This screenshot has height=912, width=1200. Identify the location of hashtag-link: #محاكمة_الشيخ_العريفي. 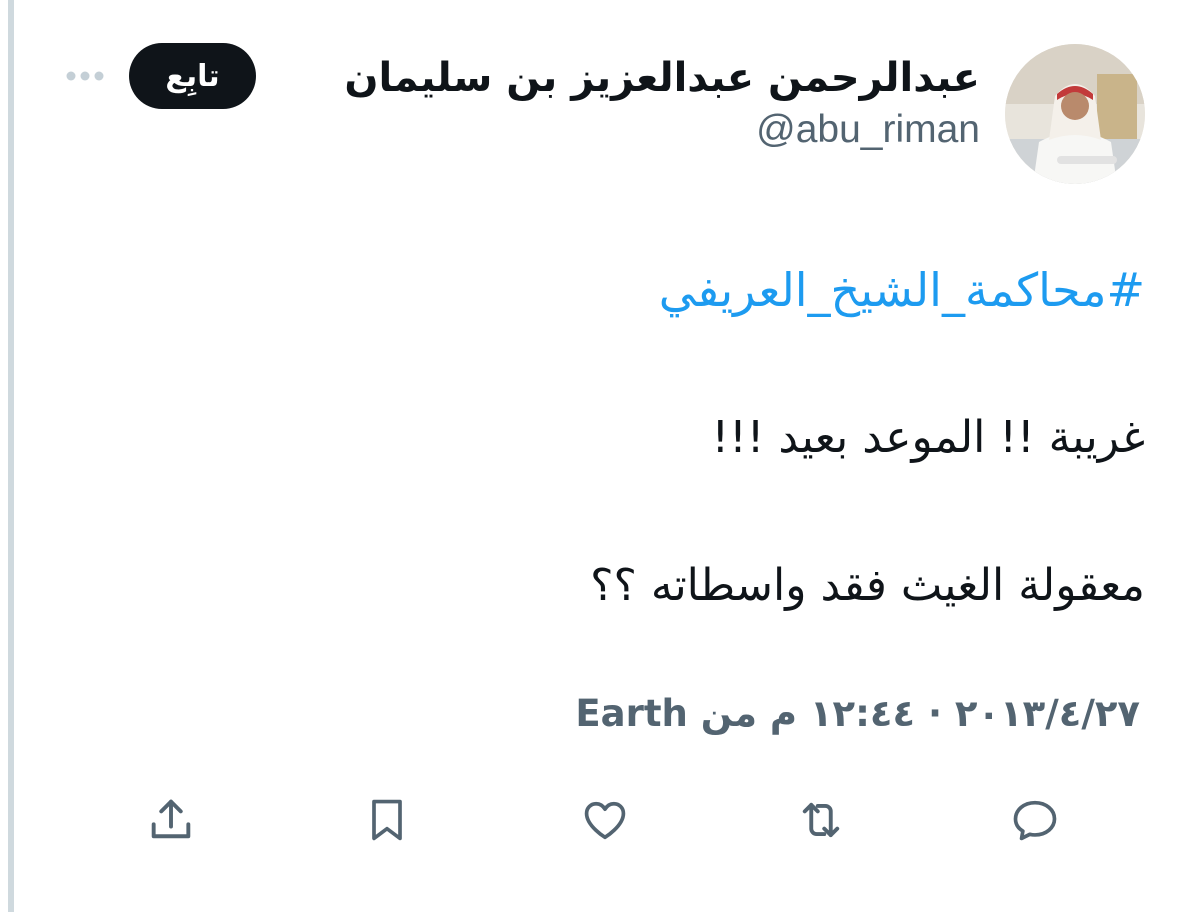
(620, 290).